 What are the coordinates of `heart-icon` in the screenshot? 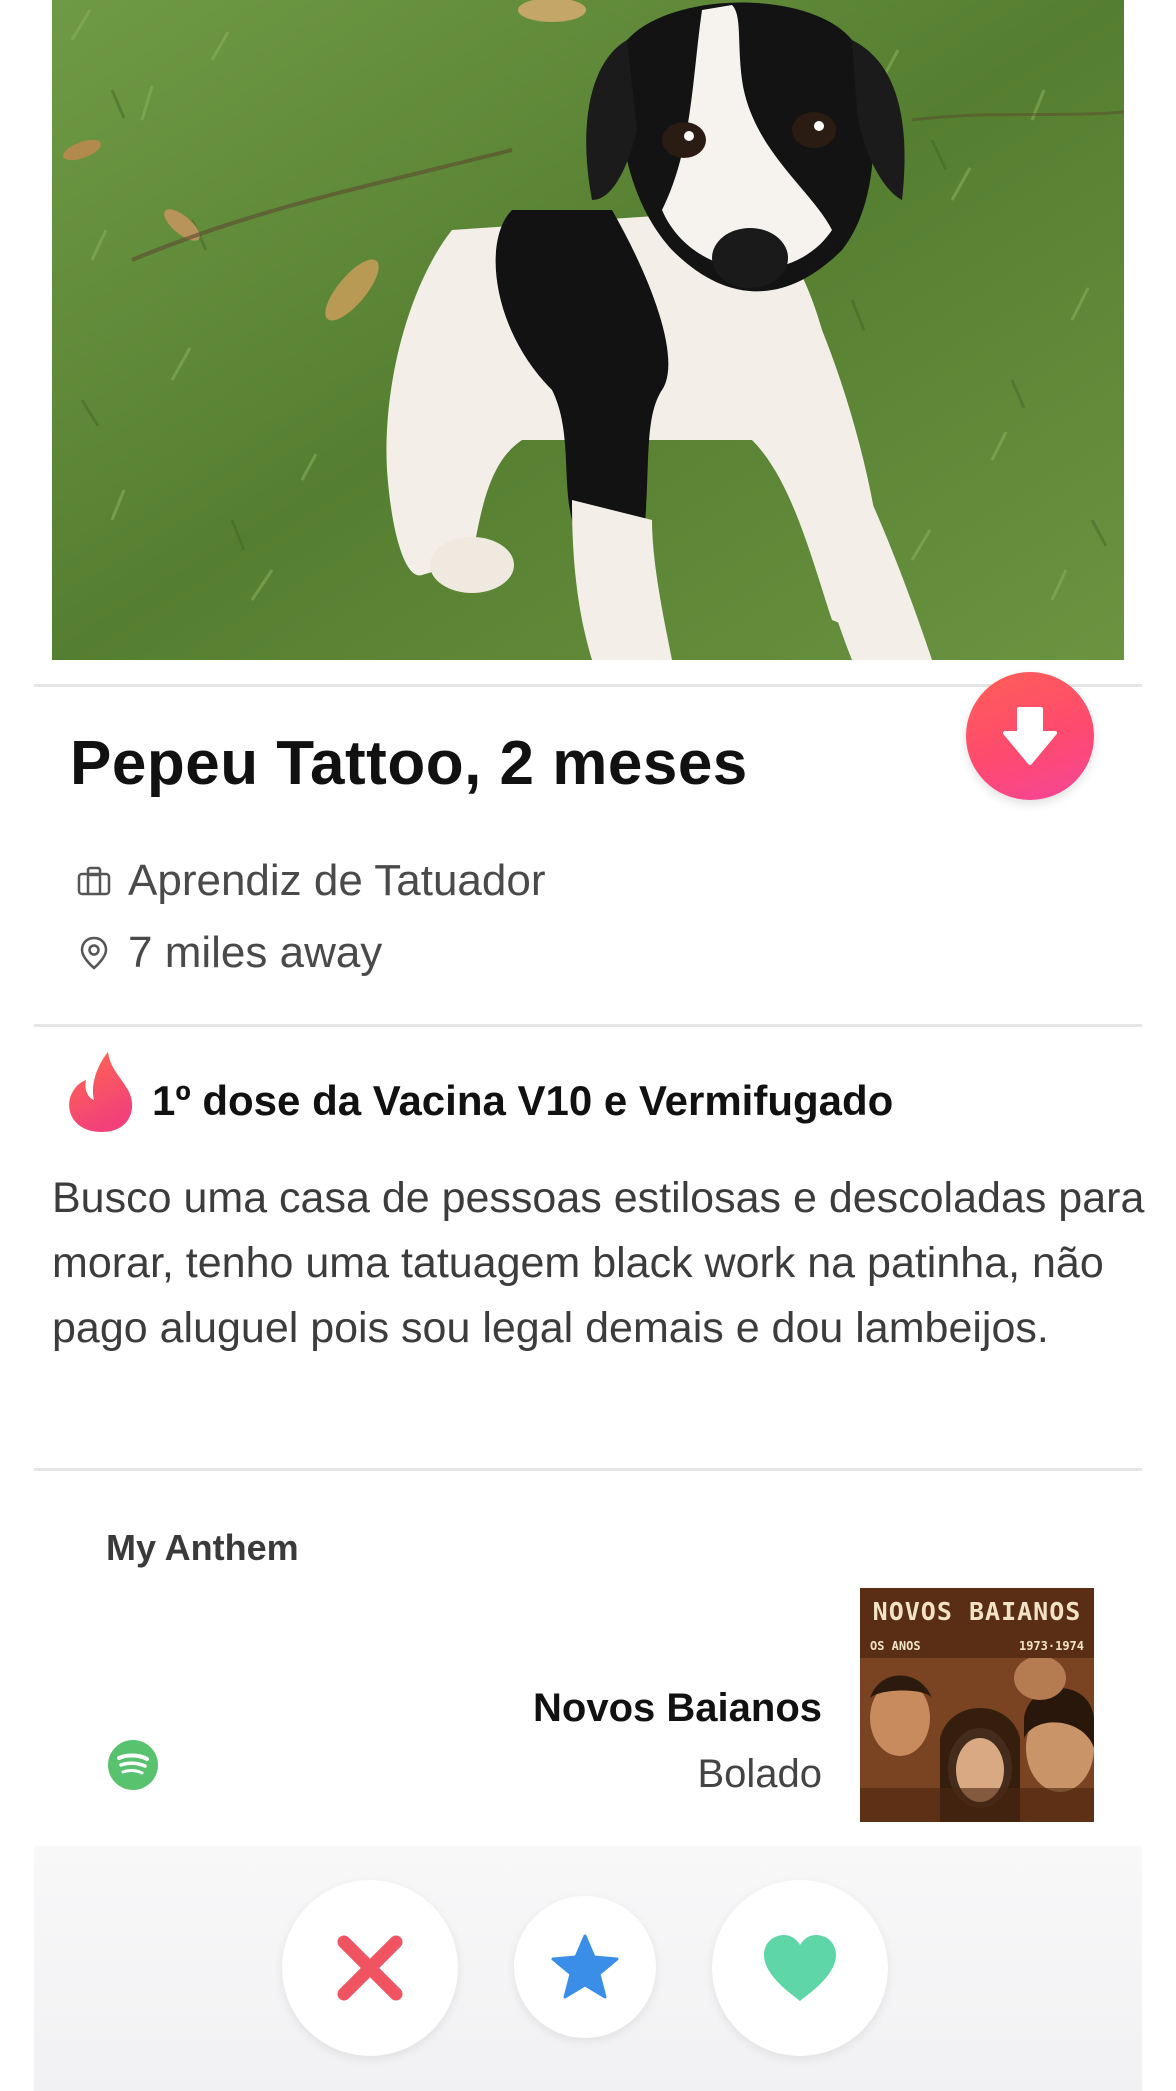 It's located at (800, 1968).